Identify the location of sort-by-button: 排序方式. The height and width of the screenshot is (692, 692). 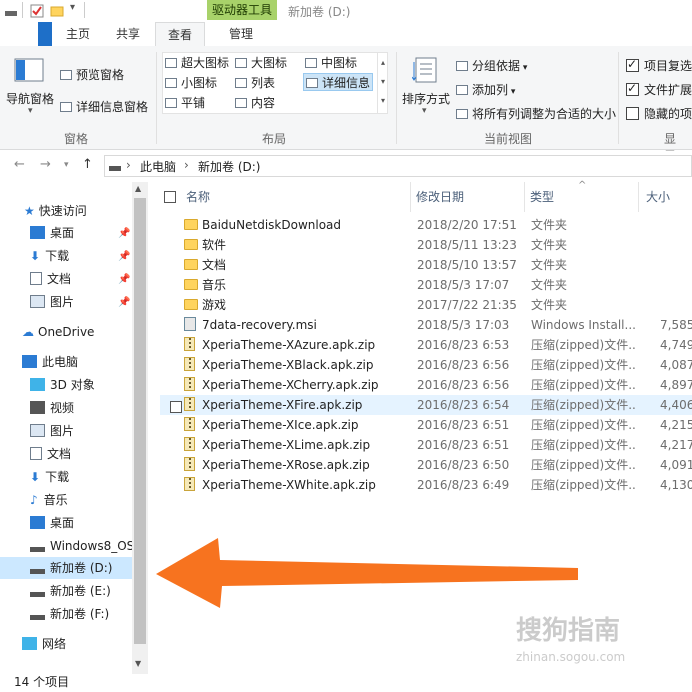
(426, 98).